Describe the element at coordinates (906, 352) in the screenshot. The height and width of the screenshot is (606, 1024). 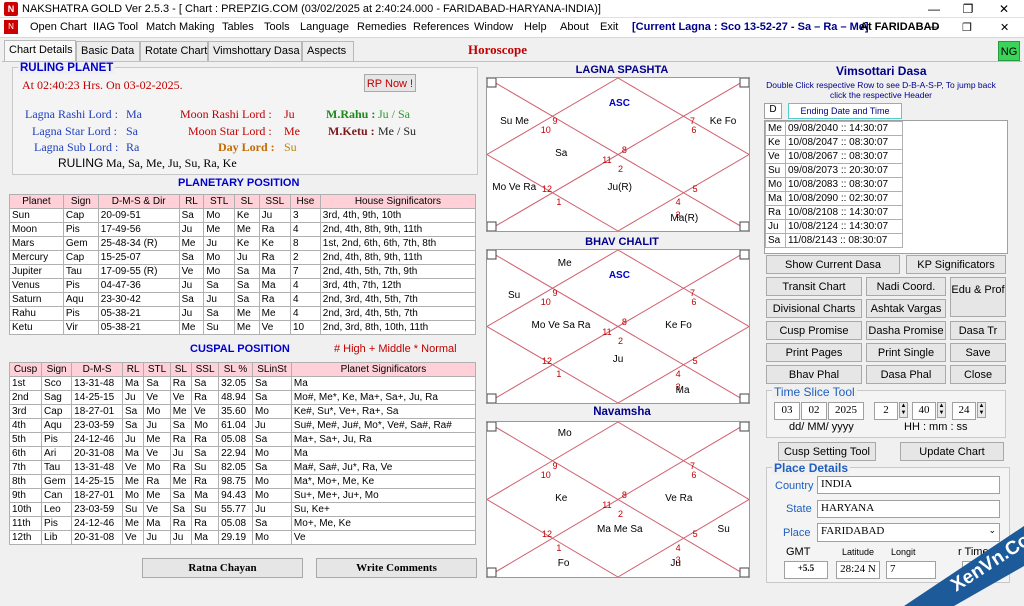
I see `print-single-button: Print Single` at that location.